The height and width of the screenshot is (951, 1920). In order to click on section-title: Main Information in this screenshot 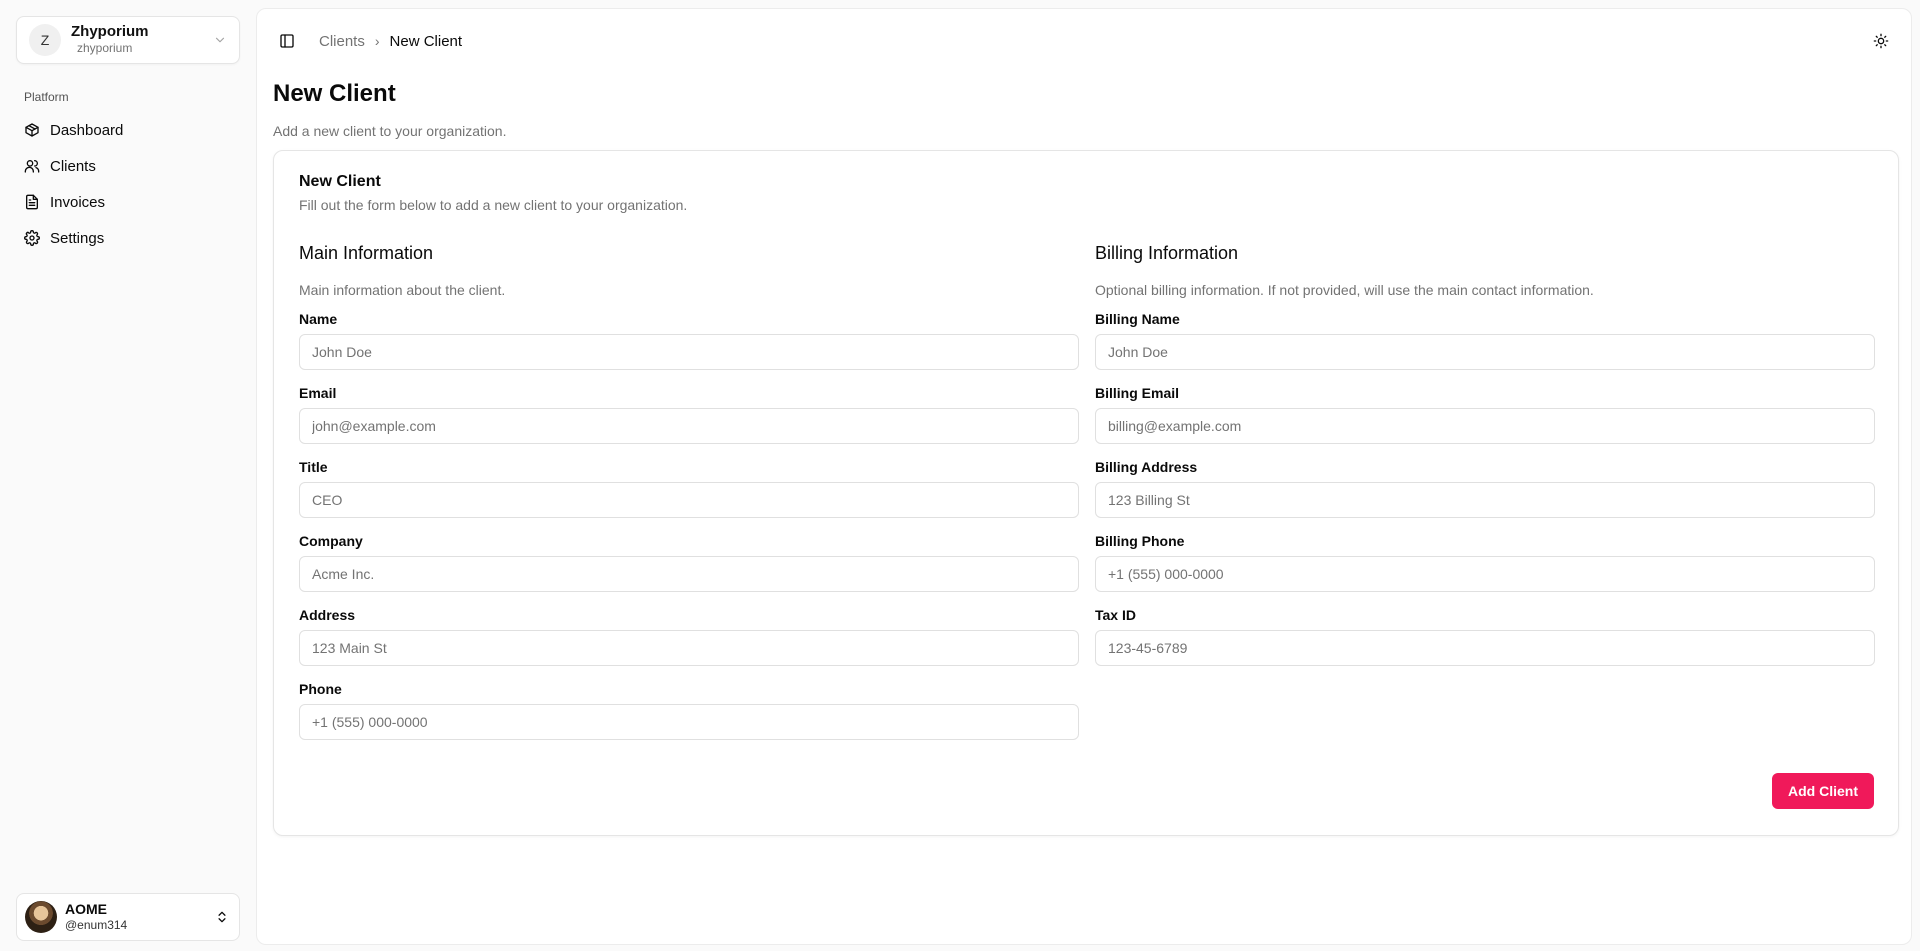, I will do `click(366, 253)`.